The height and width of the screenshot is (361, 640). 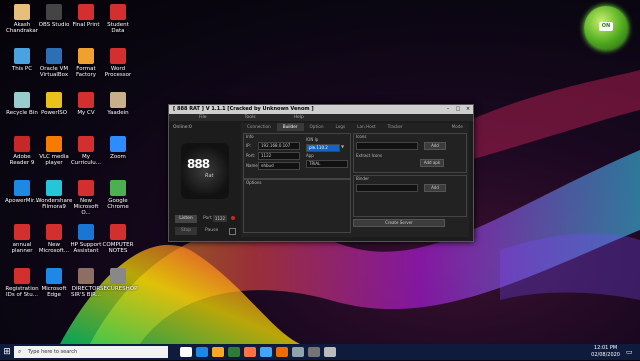 What do you see at coordinates (342, 146) in the screenshot?
I see `dropdown-icon: ▼` at bounding box center [342, 146].